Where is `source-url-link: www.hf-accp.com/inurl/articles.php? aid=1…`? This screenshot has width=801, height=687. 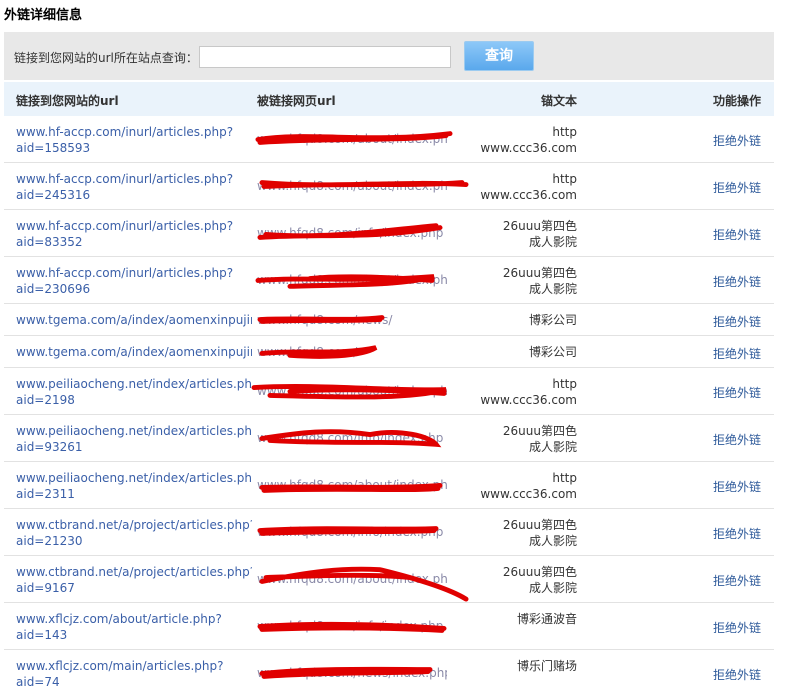 source-url-link: www.hf-accp.com/inurl/articles.php? aid=1… is located at coordinates (134, 140).